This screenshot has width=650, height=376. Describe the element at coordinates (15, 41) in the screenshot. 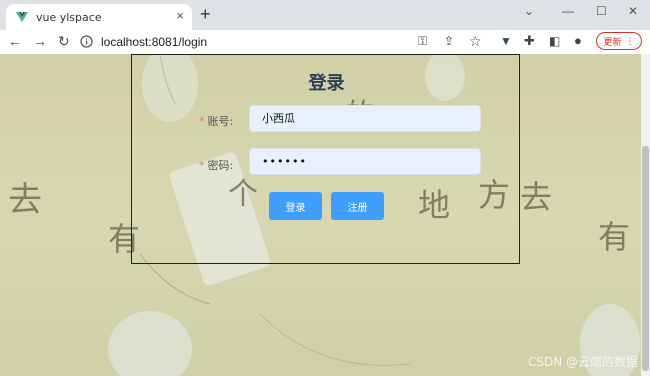

I see `back-icon: ←` at that location.